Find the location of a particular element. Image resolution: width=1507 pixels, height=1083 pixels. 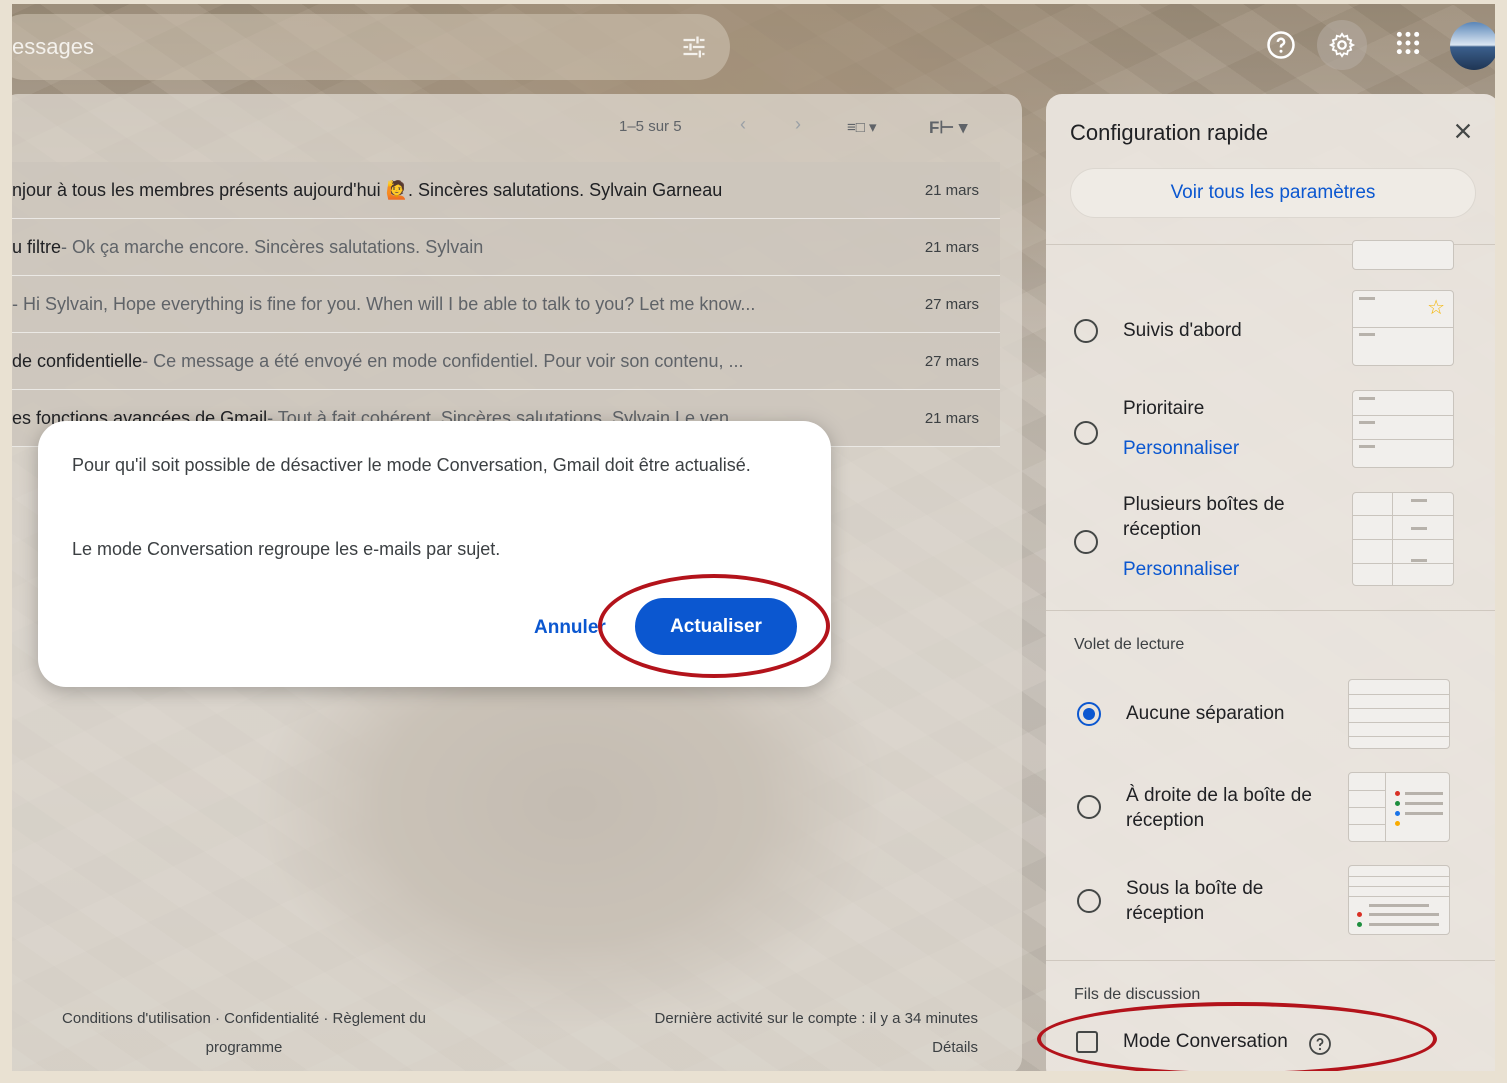

inbox-type-label: Prioritaire is located at coordinates (1164, 408).